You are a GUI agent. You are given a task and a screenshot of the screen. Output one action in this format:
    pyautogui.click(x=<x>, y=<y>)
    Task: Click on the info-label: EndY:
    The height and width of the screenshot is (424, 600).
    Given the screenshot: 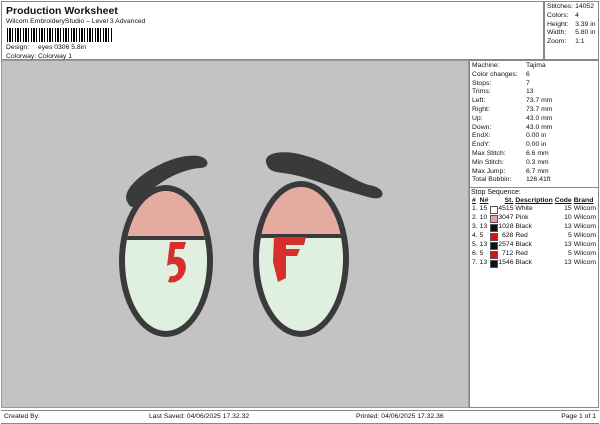 What is the action you would take?
    pyautogui.click(x=481, y=145)
    